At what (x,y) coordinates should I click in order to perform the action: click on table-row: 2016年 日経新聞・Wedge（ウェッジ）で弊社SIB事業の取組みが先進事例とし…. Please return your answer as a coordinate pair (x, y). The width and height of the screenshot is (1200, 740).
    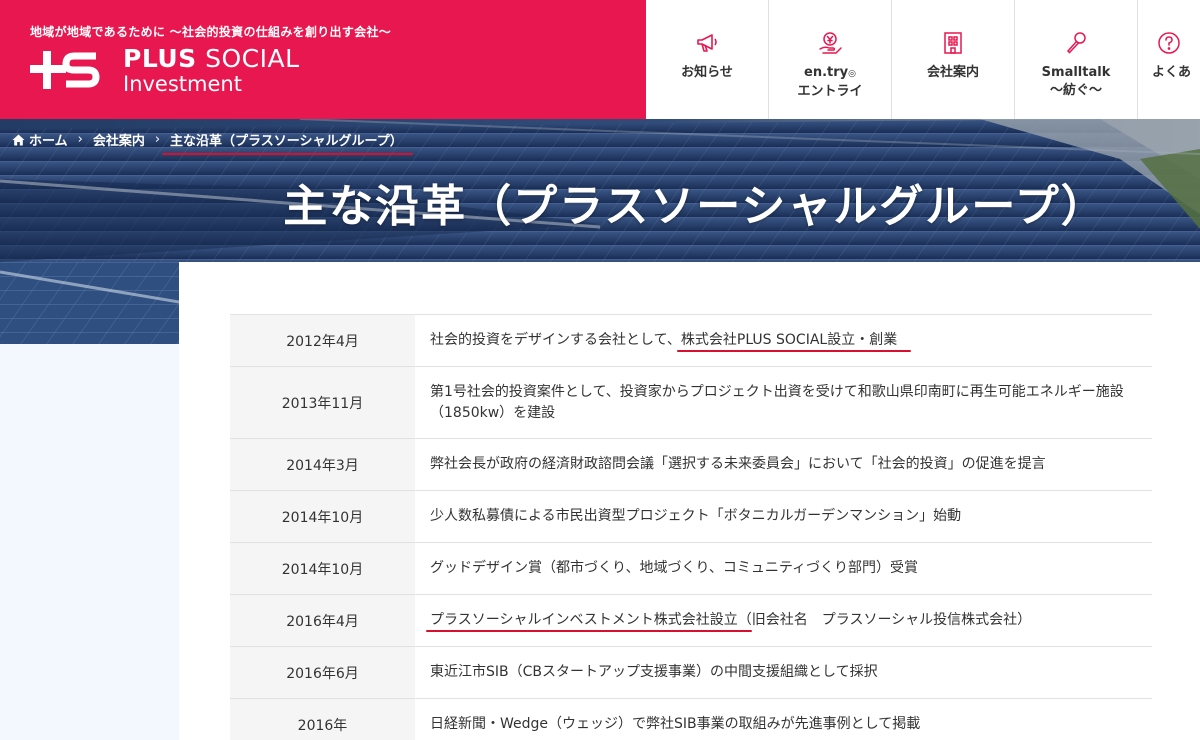
    Looking at the image, I should click on (691, 719).